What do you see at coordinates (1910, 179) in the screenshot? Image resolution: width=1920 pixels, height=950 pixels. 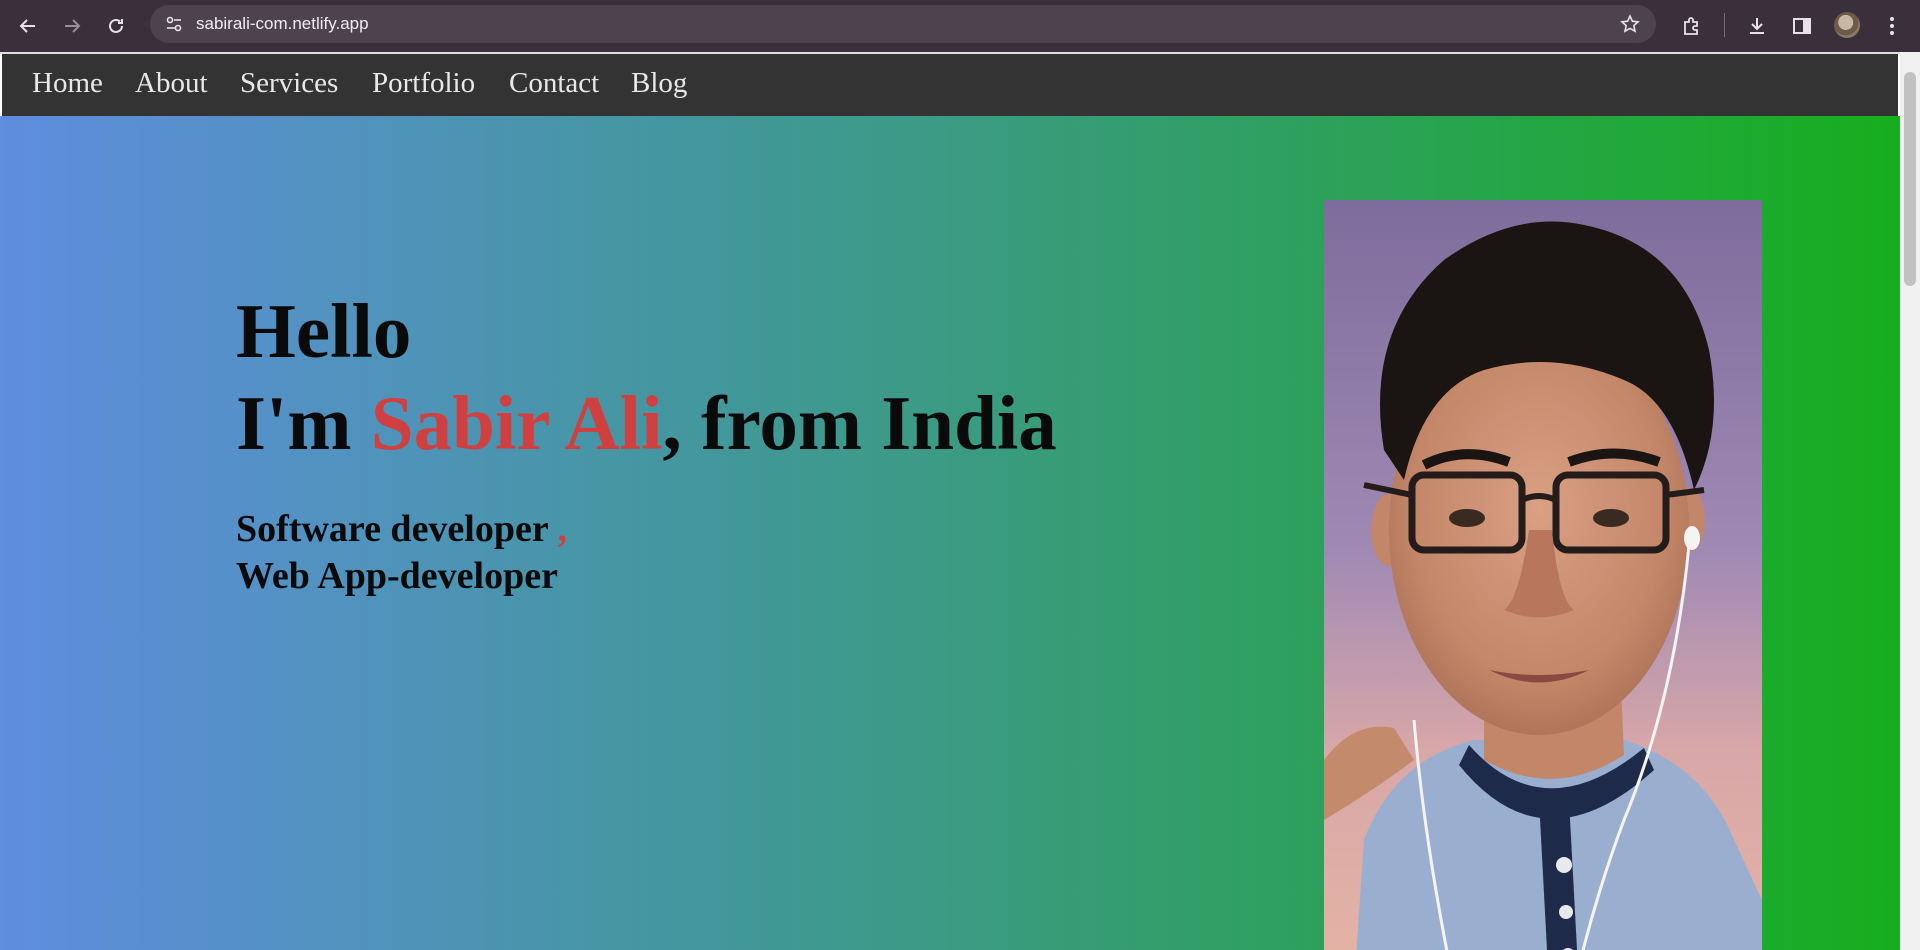 I see `scrollbar-thumb` at bounding box center [1910, 179].